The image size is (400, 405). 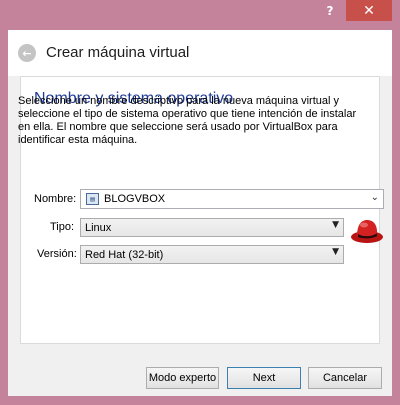 What do you see at coordinates (264, 378) in the screenshot?
I see `next-button: Next` at bounding box center [264, 378].